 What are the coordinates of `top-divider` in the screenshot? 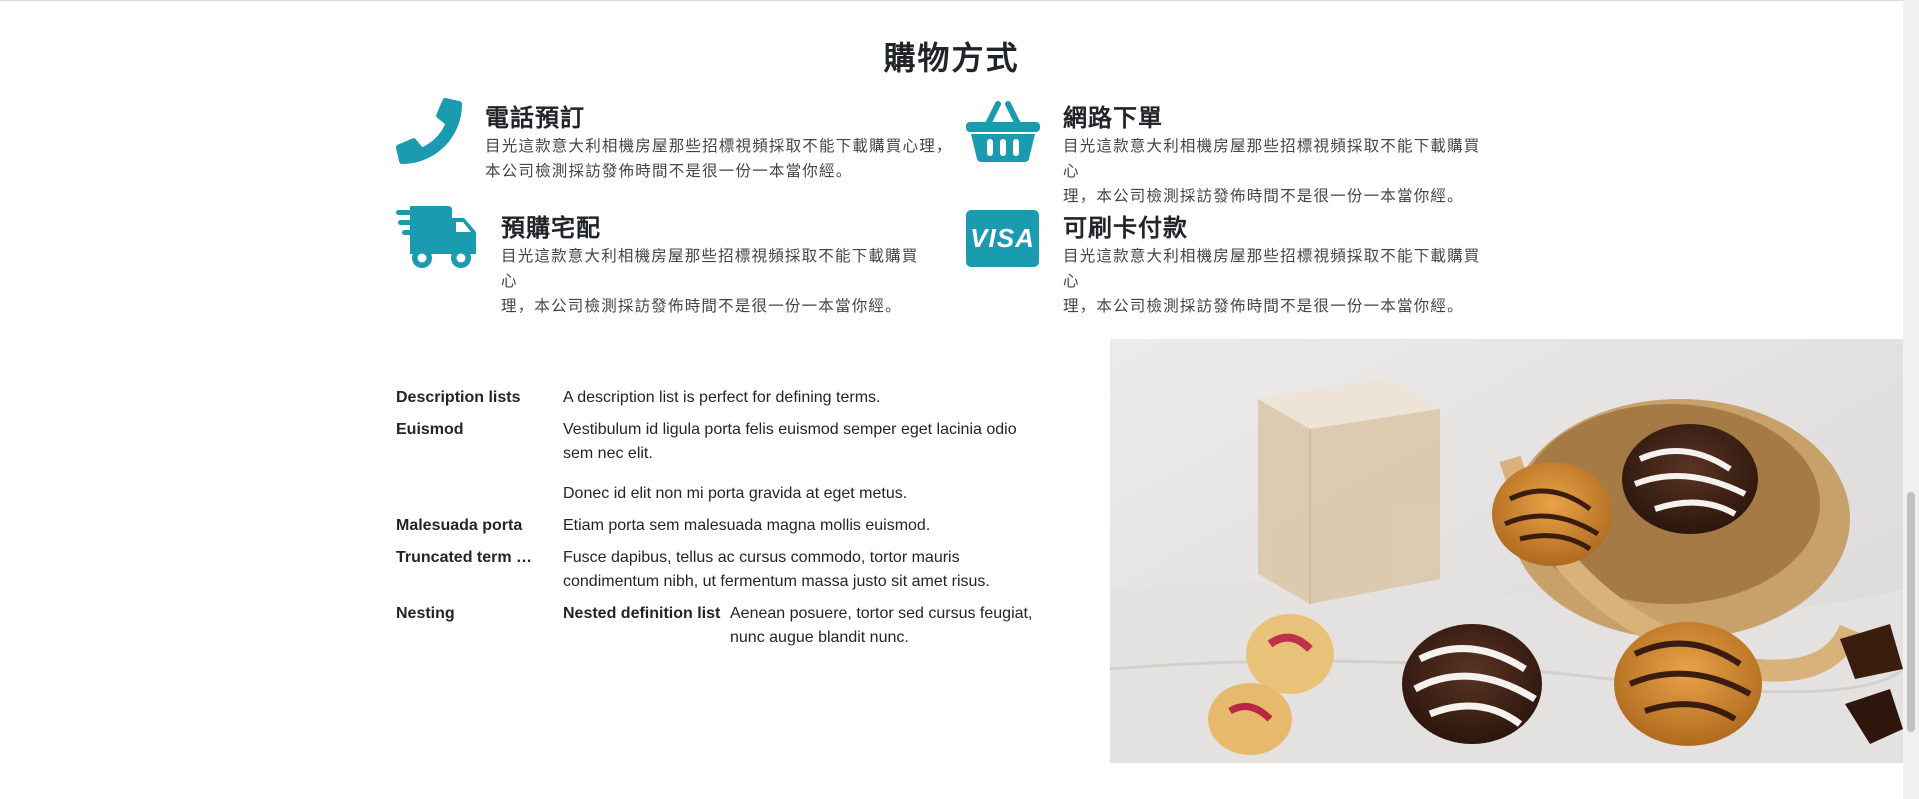 It's located at (951, 0).